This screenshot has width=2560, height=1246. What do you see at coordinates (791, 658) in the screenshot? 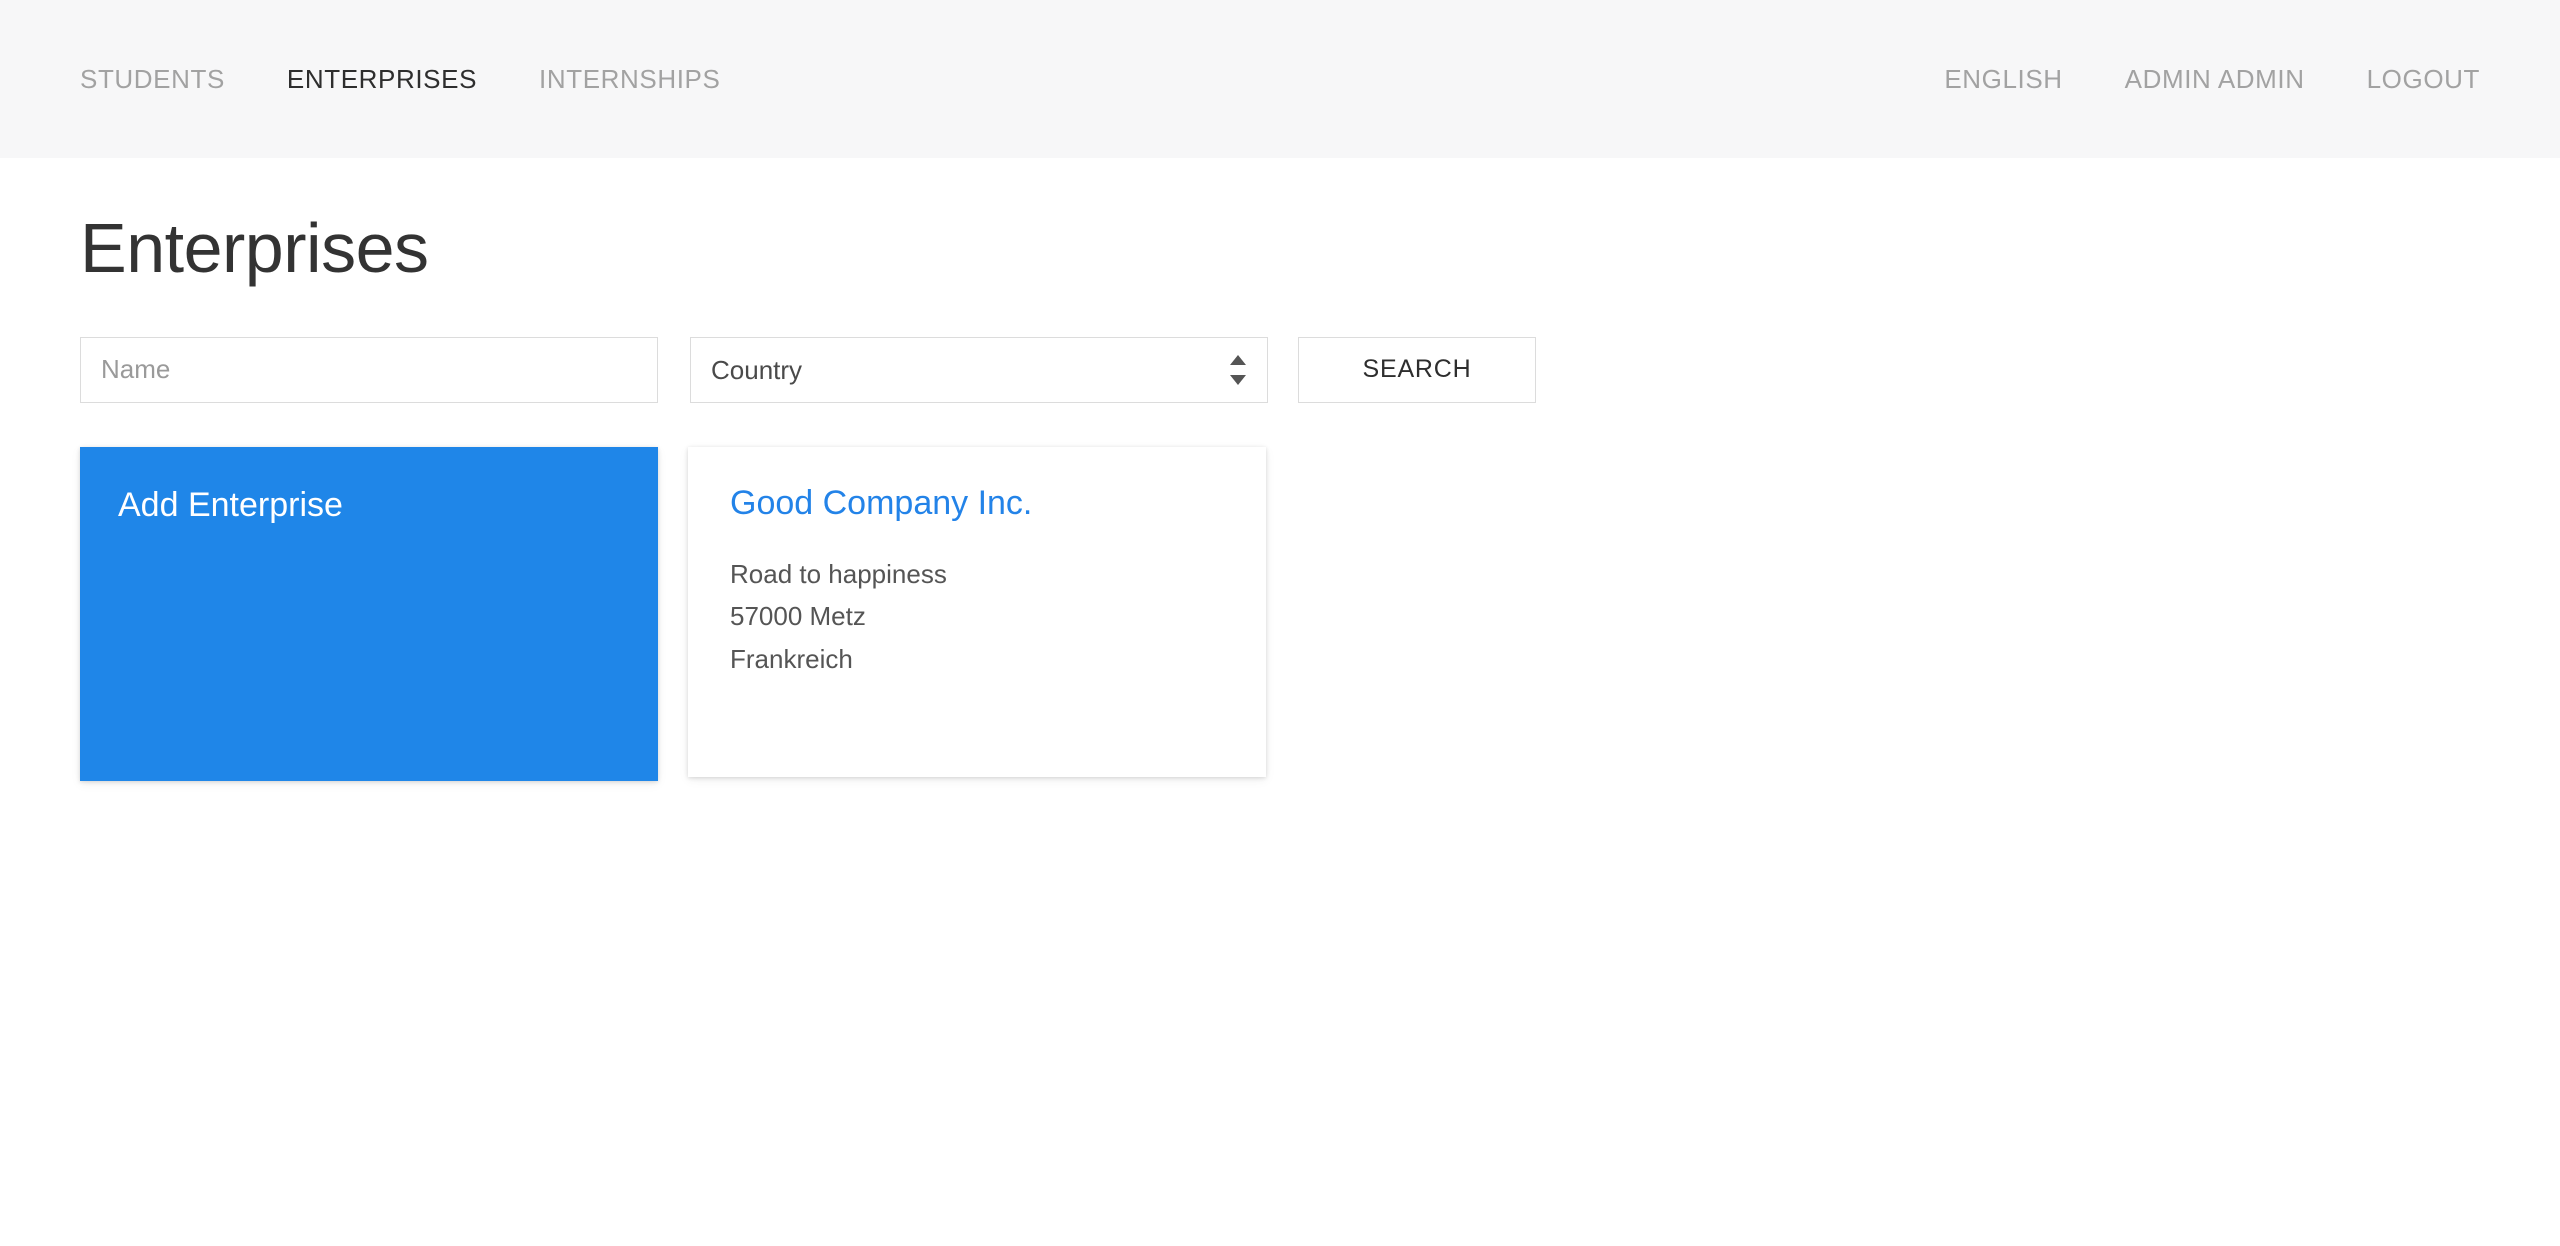
I see `address-country: Frankreich` at bounding box center [791, 658].